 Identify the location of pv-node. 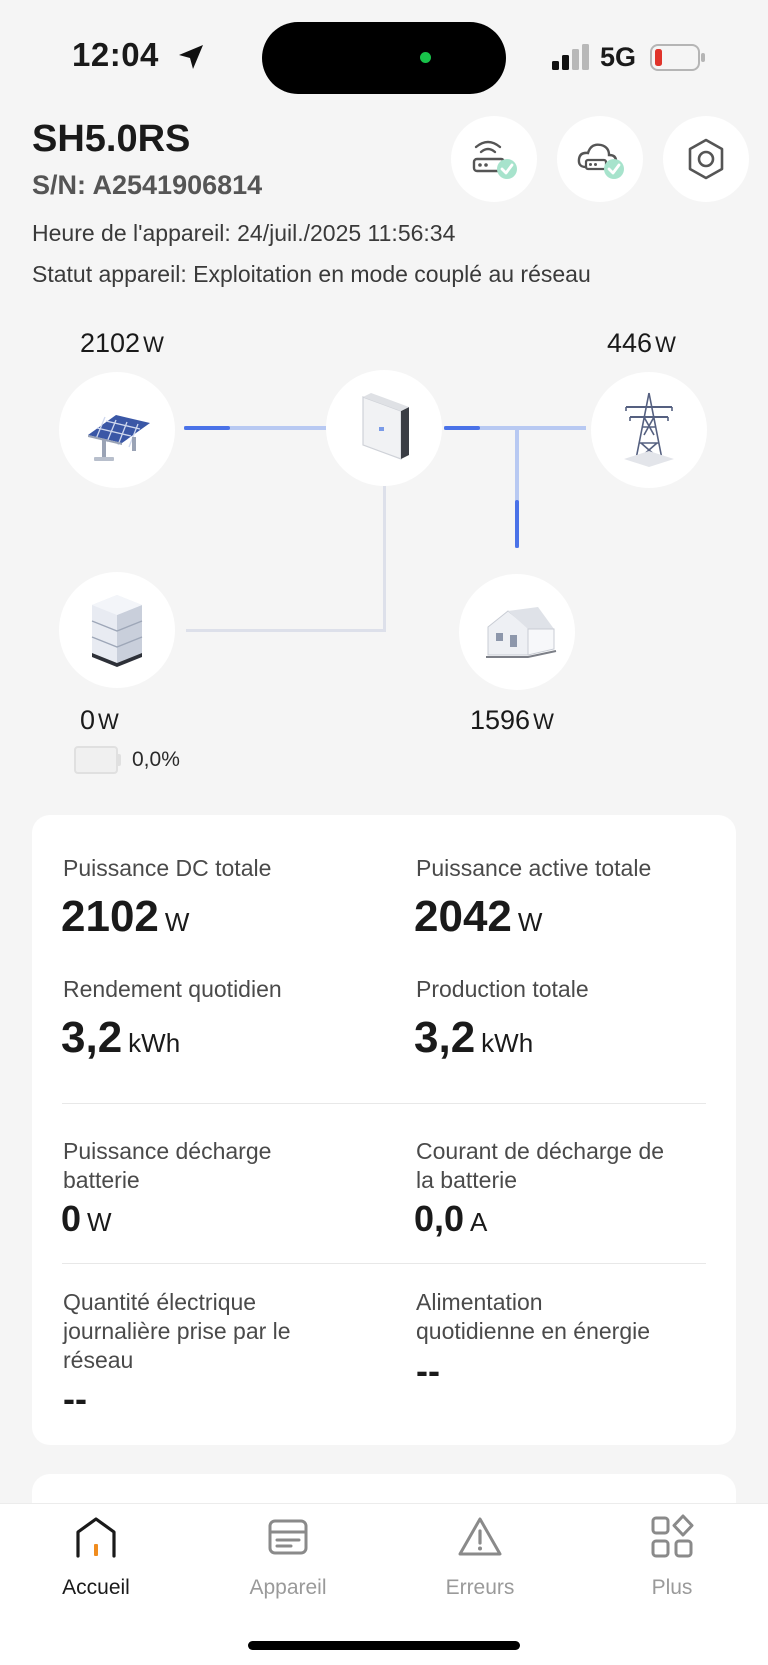
(117, 430).